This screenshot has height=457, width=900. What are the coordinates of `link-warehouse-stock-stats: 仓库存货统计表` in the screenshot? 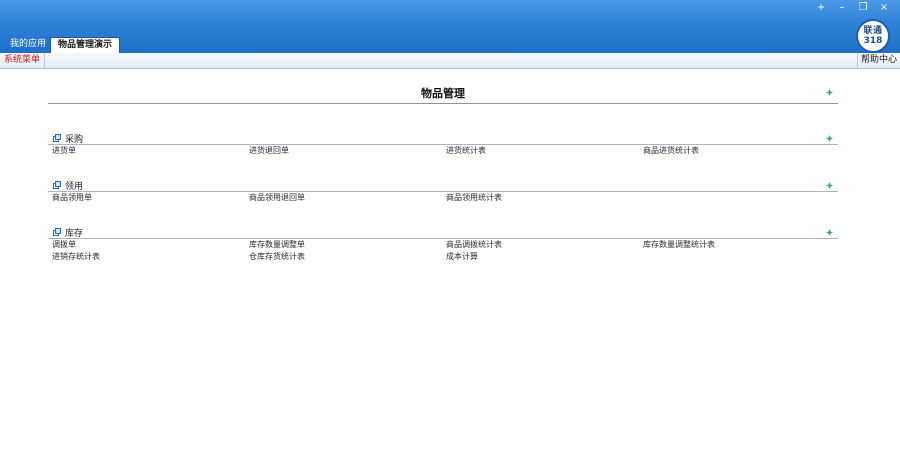 It's located at (343, 257).